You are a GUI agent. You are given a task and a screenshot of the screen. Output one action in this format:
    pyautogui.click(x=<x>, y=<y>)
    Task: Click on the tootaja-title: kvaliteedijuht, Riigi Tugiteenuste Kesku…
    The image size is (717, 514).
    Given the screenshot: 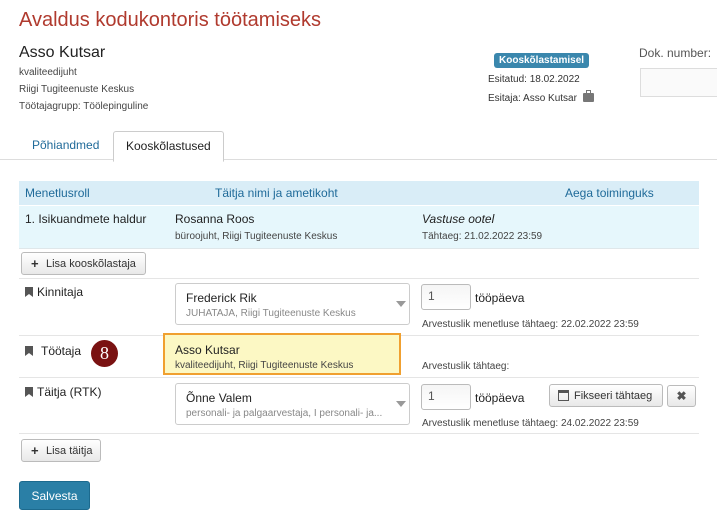 What is the action you would take?
    pyautogui.click(x=264, y=365)
    